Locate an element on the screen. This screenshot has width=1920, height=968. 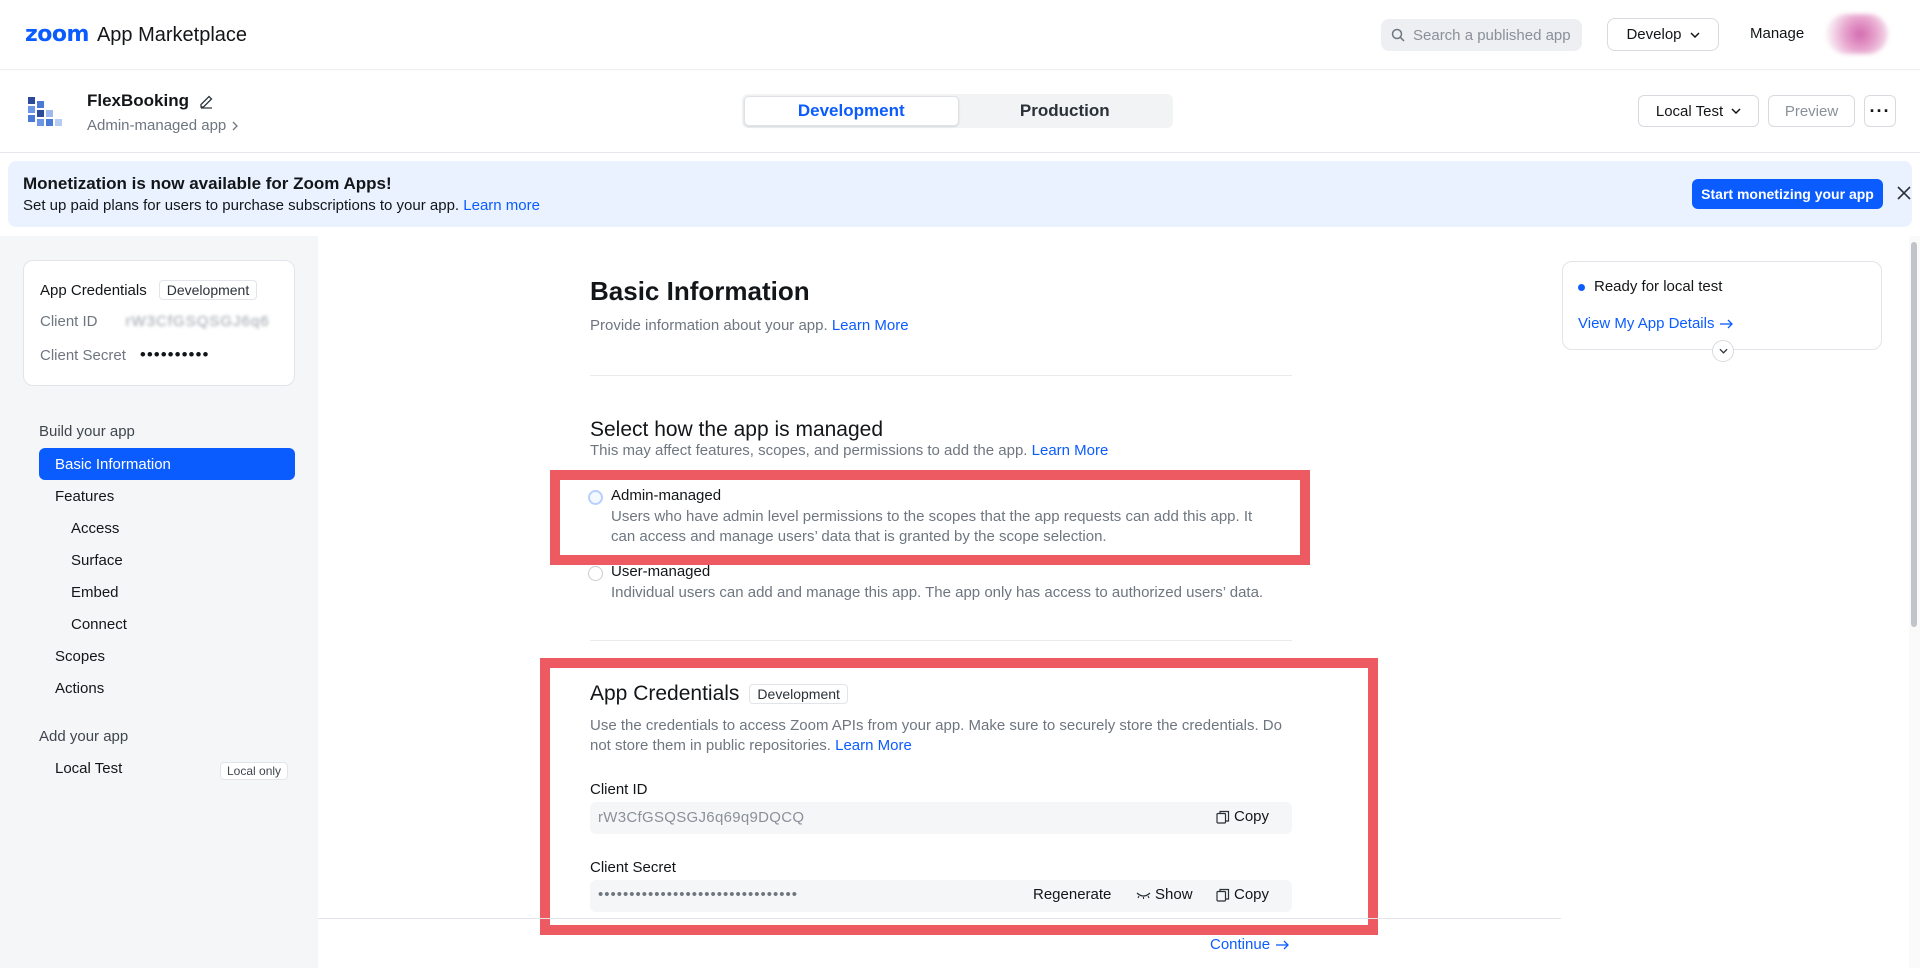
sidebar-client-id-label: Client ID is located at coordinates (69, 321).